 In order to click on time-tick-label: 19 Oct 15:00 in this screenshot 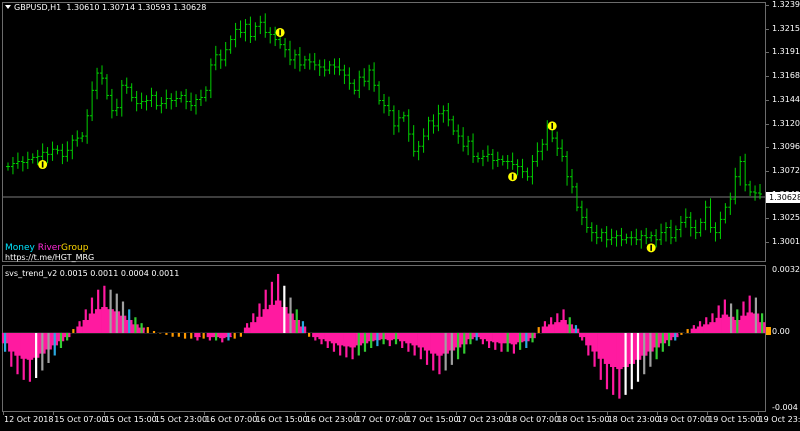, I will do `click(734, 419)`.